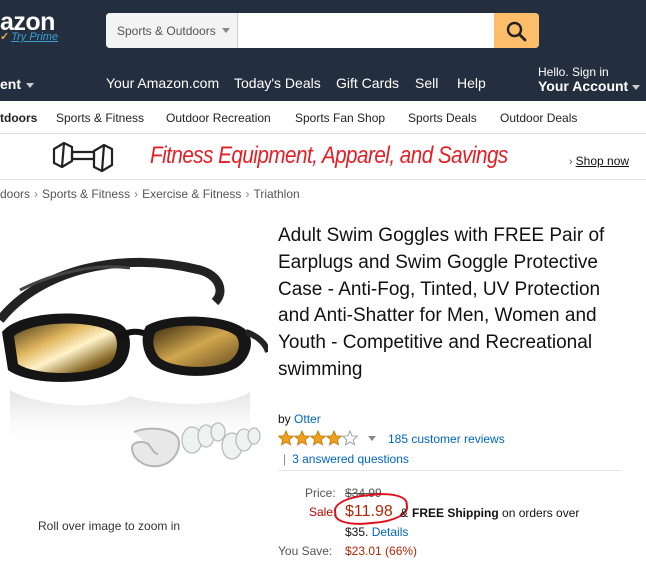 The height and width of the screenshot is (564, 646). Describe the element at coordinates (426, 83) in the screenshot. I see `nav-sell: Sell` at that location.